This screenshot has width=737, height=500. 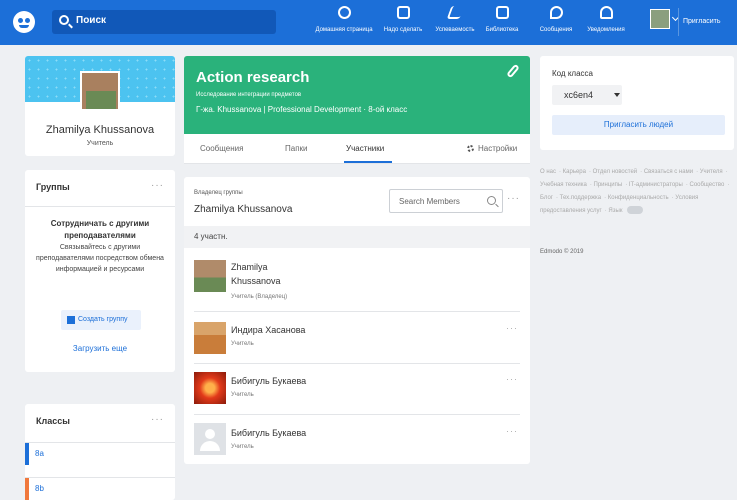 I want to click on footer-link: IT-администраторы, so click(x=656, y=185).